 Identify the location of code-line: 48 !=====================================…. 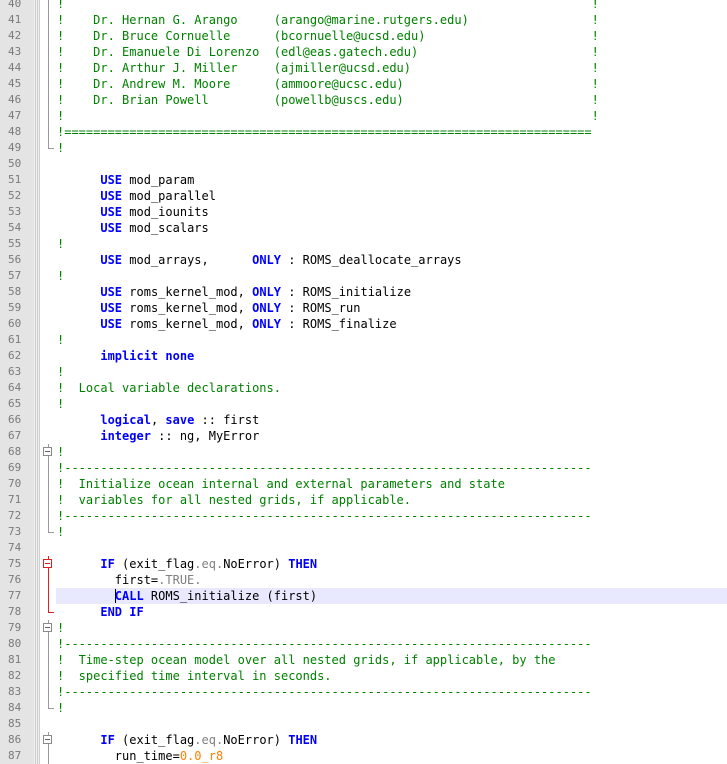
(363, 132).